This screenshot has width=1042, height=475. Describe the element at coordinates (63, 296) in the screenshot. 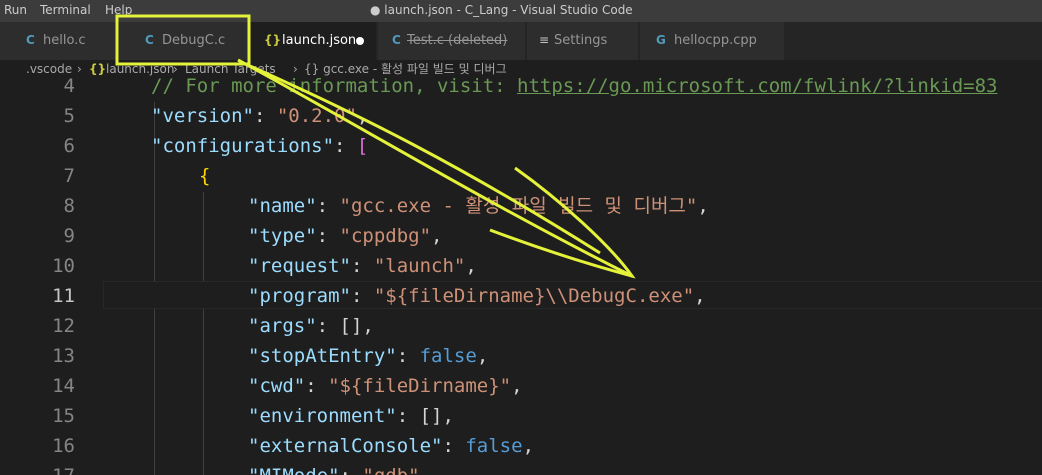

I see `line-number: 11` at that location.